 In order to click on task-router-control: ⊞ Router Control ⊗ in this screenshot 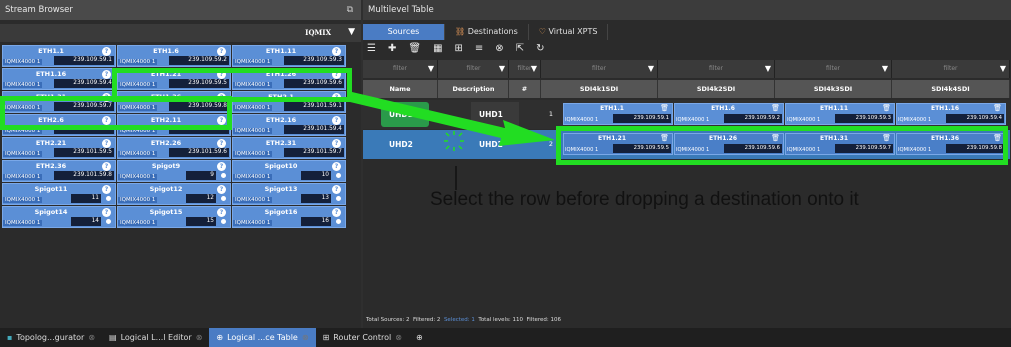, I will do `click(362, 337)`.